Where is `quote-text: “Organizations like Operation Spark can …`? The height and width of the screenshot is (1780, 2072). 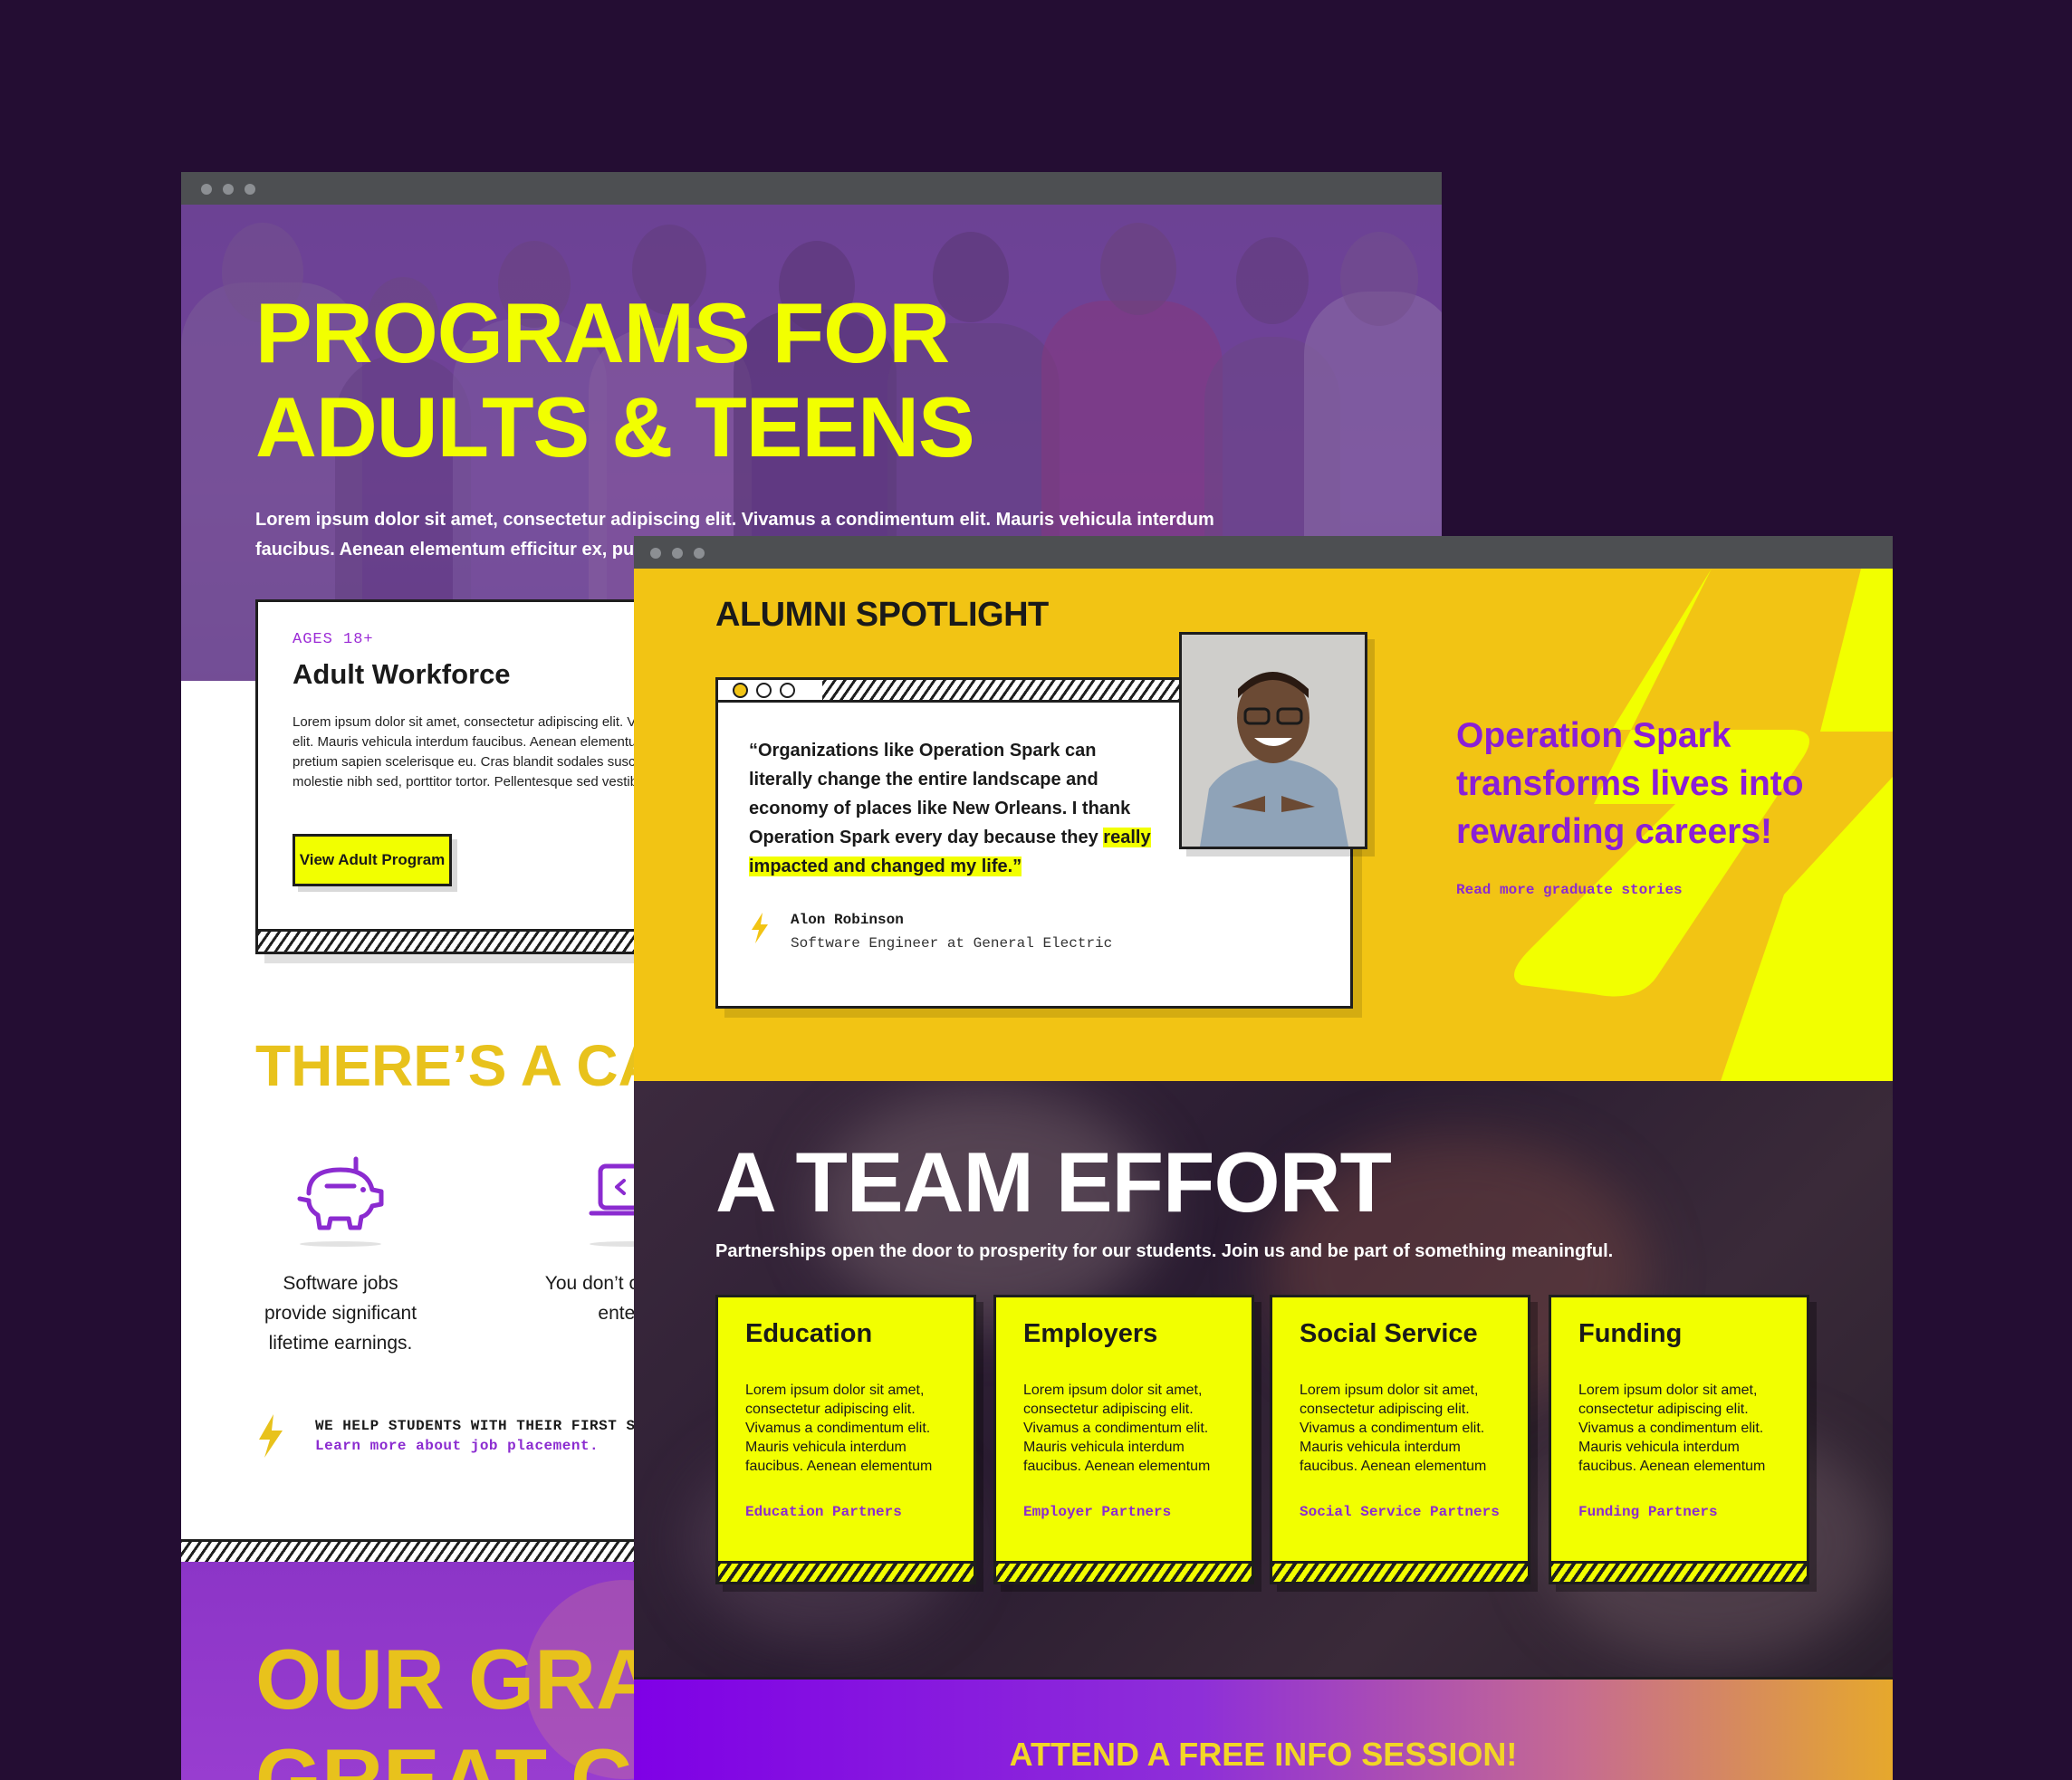 quote-text: “Organizations like Operation Spark can … is located at coordinates (940, 794).